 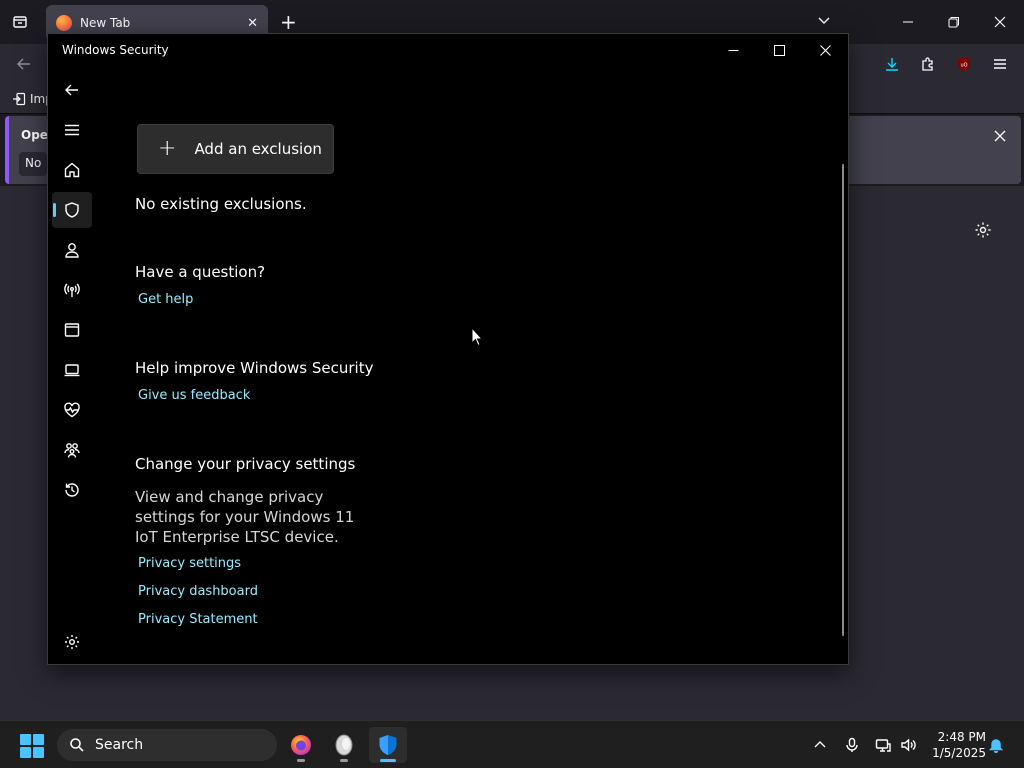 I want to click on search-label: Search, so click(x=119, y=745).